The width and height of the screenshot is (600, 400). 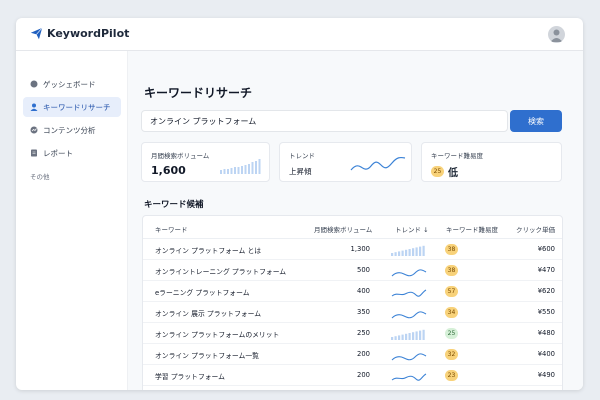 I want to click on page-title: キーワードリサーチ, so click(x=198, y=93).